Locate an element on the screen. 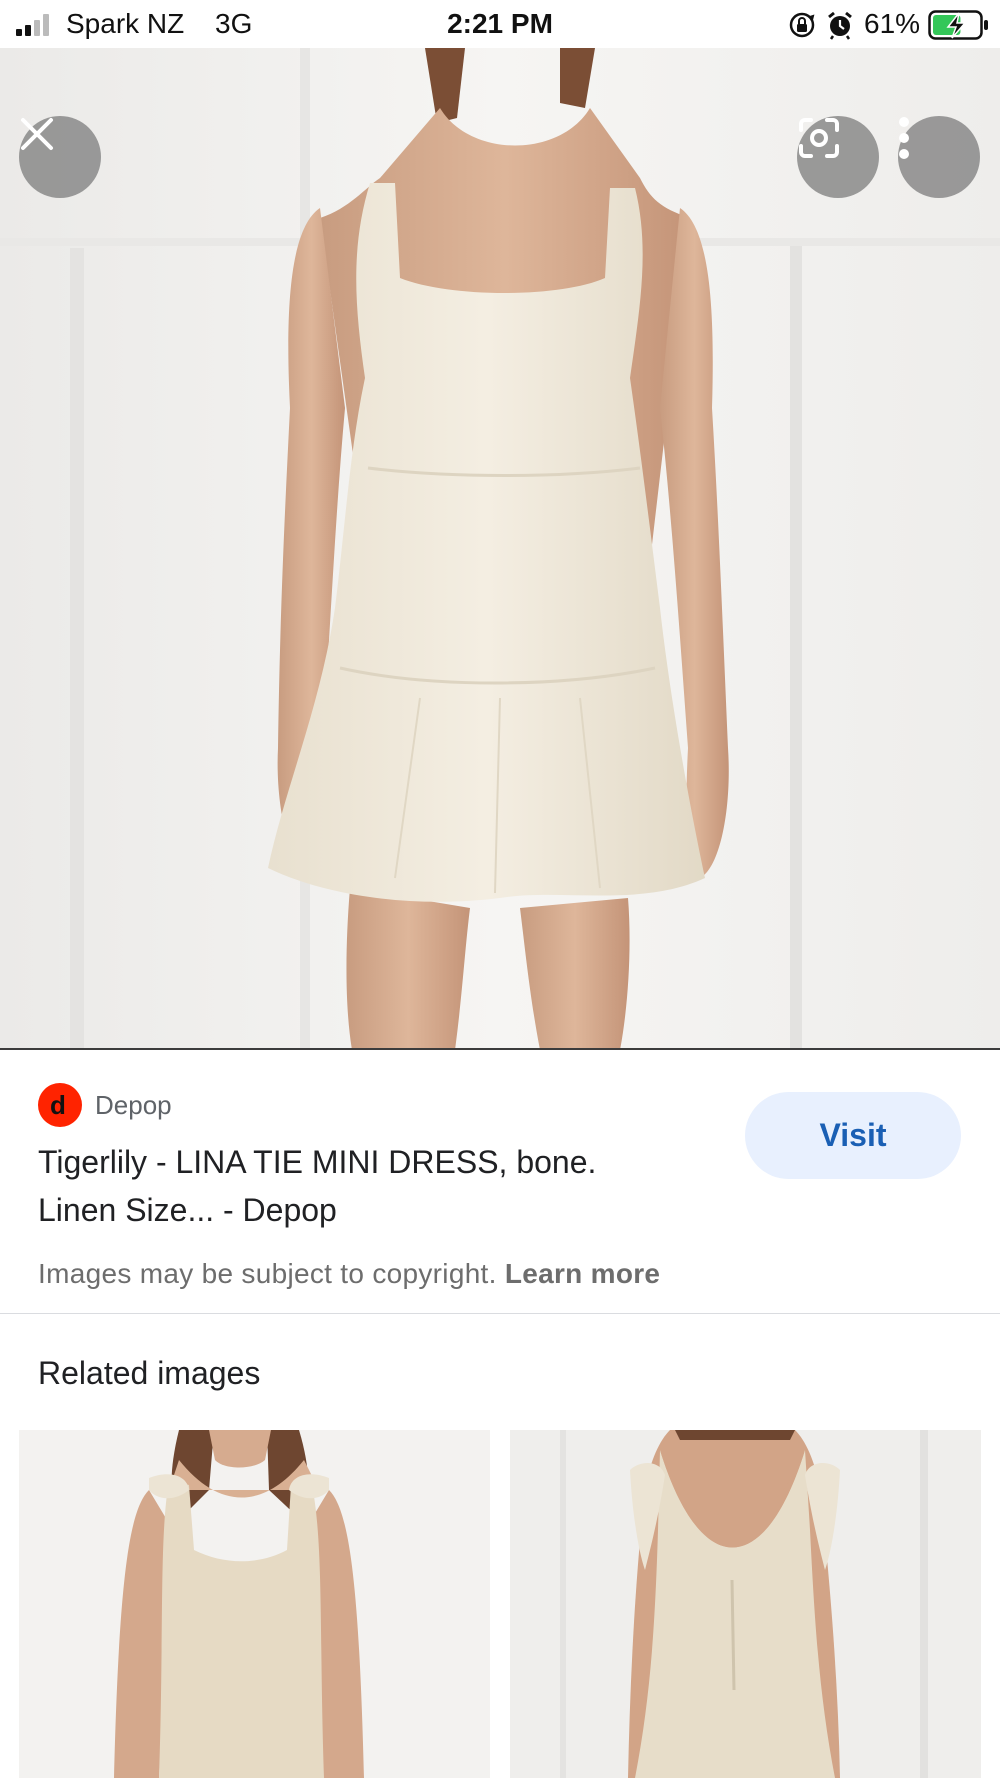 The width and height of the screenshot is (1000, 1778). lens-icon is located at coordinates (819, 138).